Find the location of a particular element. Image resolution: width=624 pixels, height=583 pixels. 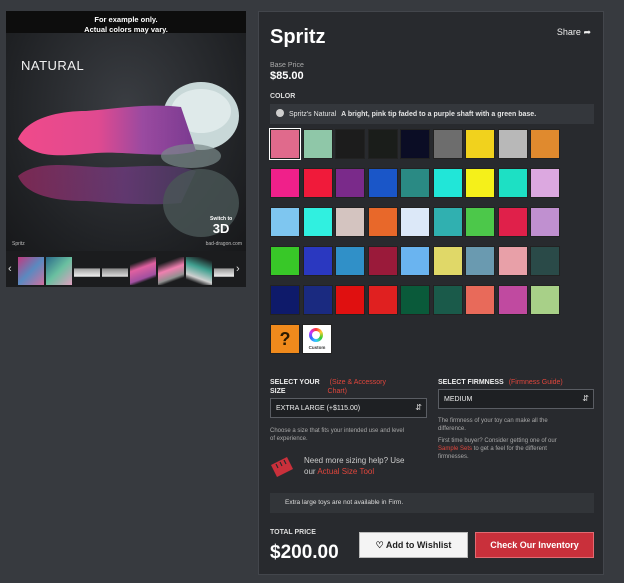

total-price-label: TOTAL PRICE is located at coordinates (293, 532).